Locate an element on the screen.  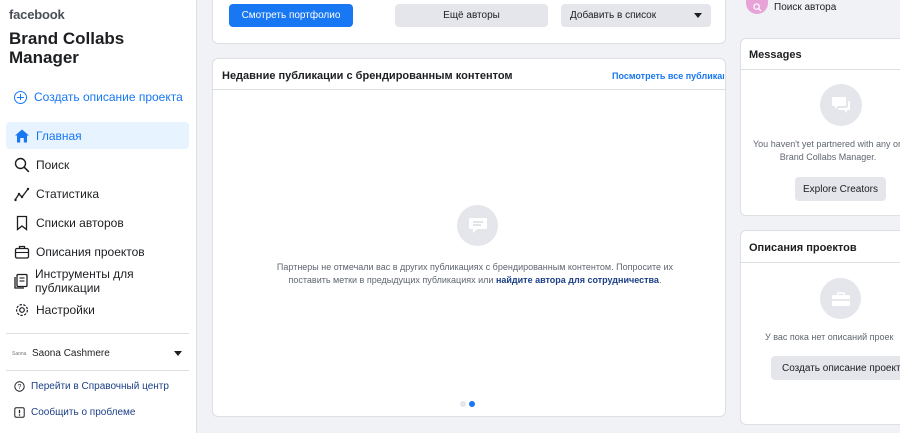
create-project-link: Создать описание проекта is located at coordinates (98, 97).